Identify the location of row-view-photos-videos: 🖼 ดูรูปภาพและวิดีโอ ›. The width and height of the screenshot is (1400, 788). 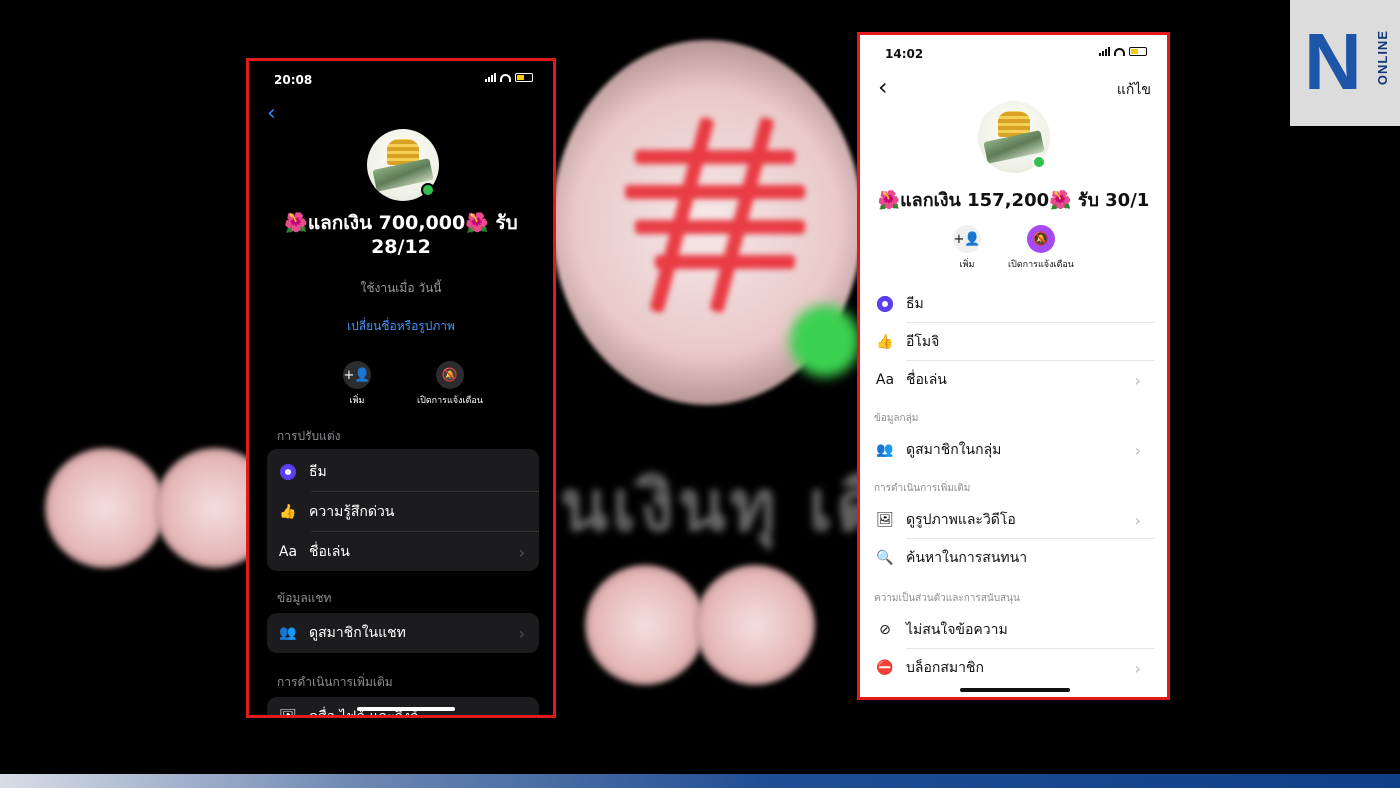
(1013, 520).